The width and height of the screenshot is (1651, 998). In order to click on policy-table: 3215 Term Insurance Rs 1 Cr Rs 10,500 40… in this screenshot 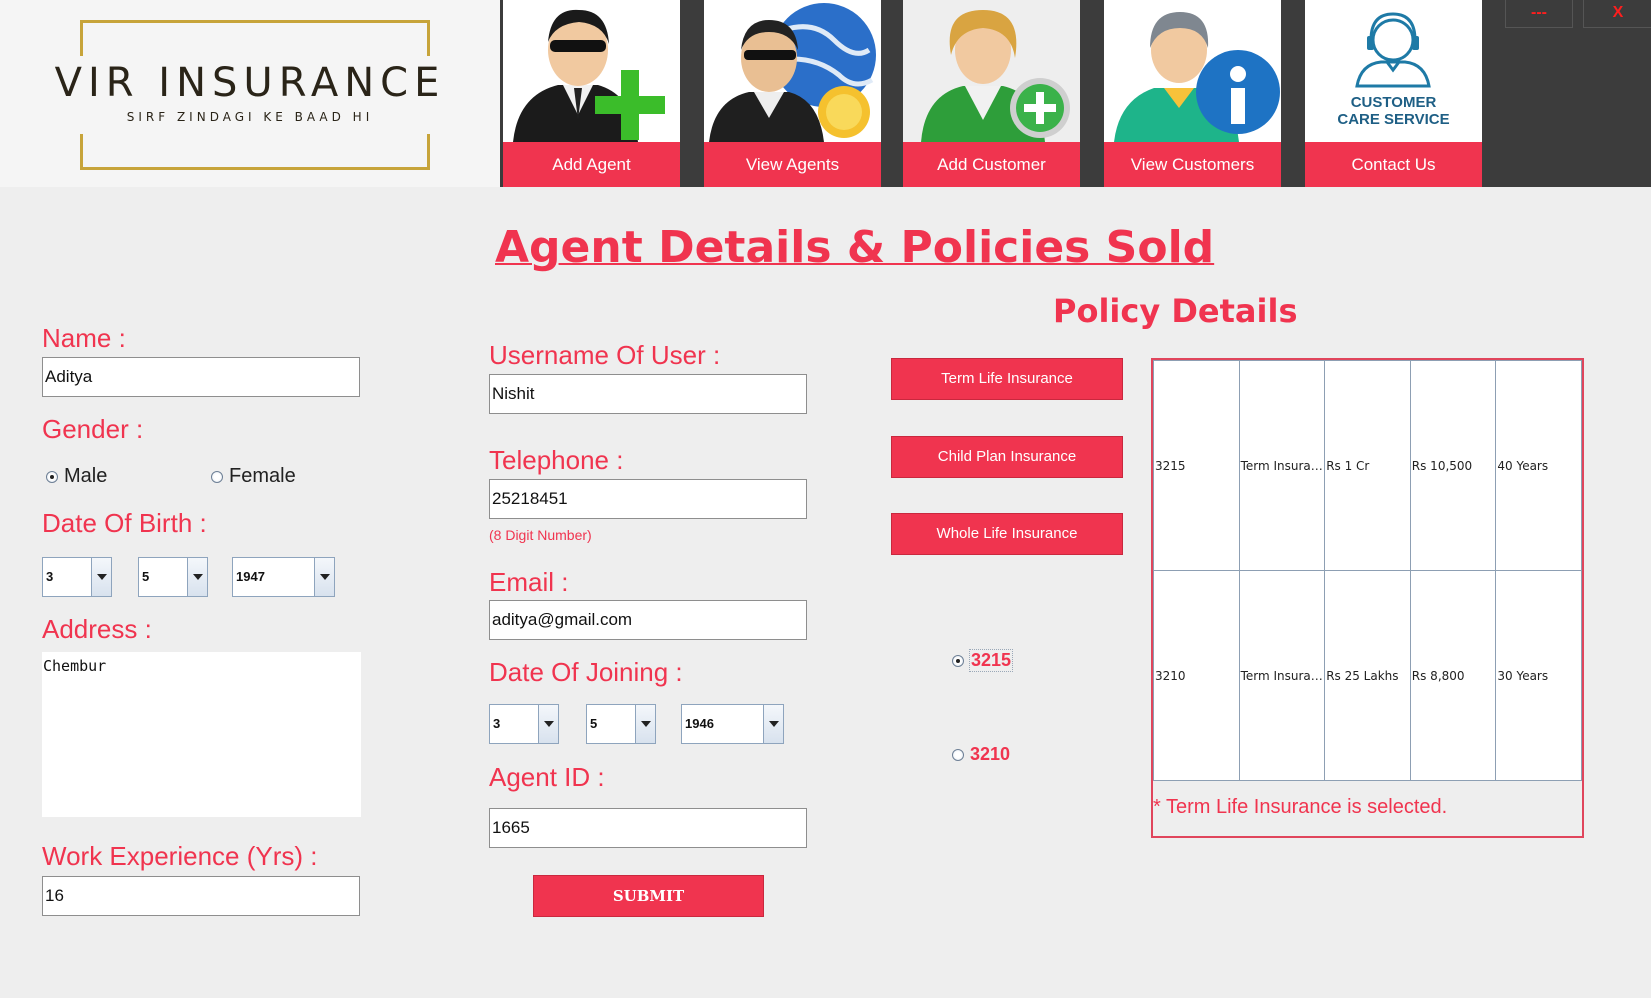, I will do `click(1367, 570)`.